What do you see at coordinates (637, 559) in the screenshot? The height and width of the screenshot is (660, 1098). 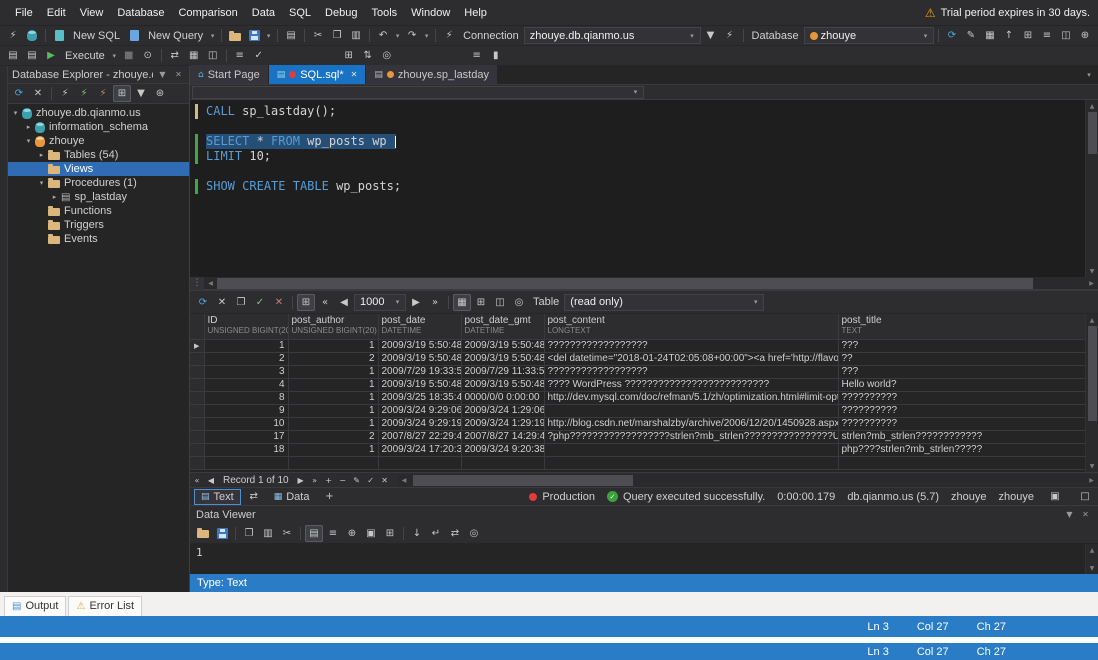 I see `cell-value-text: 1` at bounding box center [637, 559].